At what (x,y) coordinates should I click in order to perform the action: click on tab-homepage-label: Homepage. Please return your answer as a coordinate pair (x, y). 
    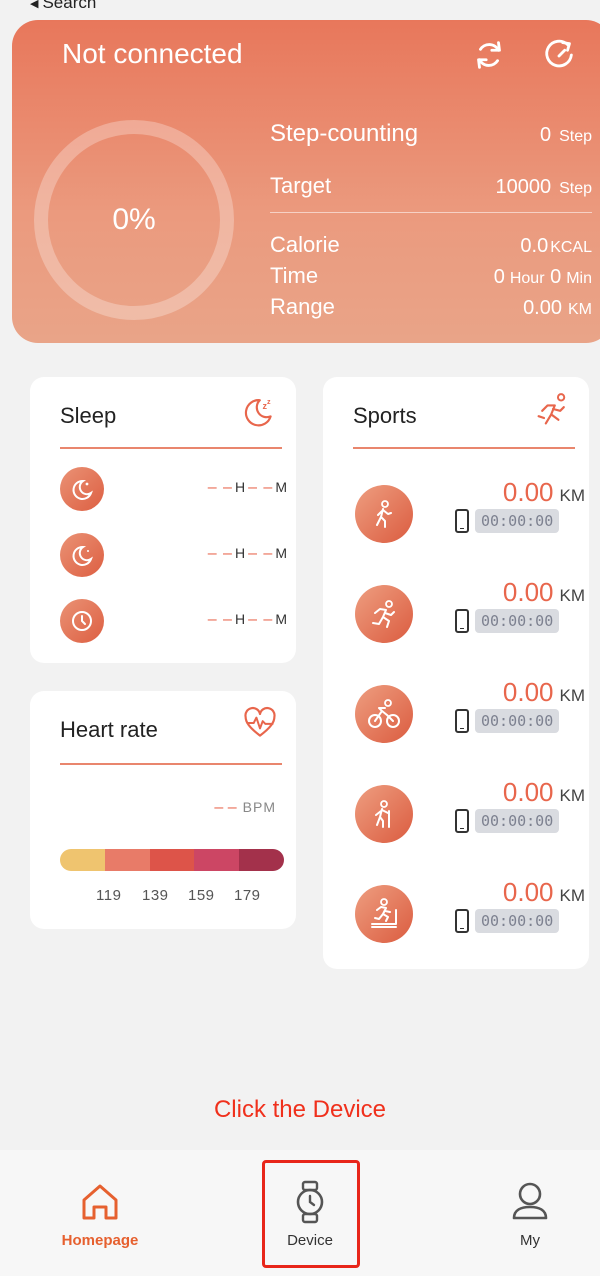
    Looking at the image, I should click on (100, 1240).